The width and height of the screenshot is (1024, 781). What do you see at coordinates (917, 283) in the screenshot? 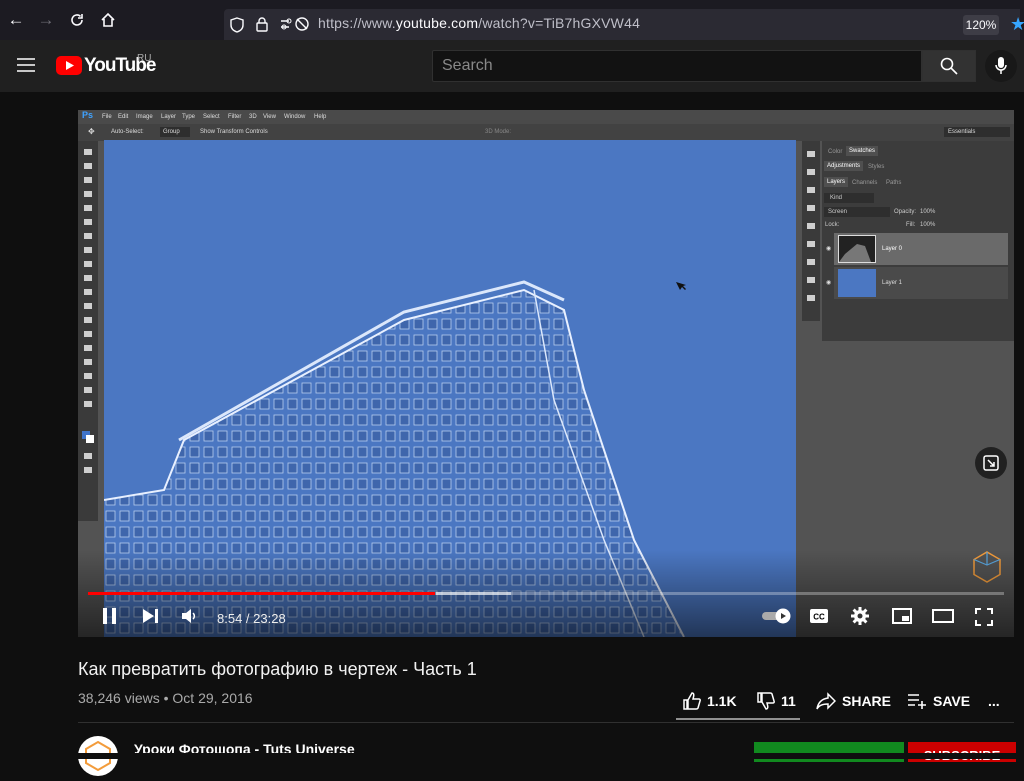
I see `ps-layer-1-row: ◉ Layer 1` at bounding box center [917, 283].